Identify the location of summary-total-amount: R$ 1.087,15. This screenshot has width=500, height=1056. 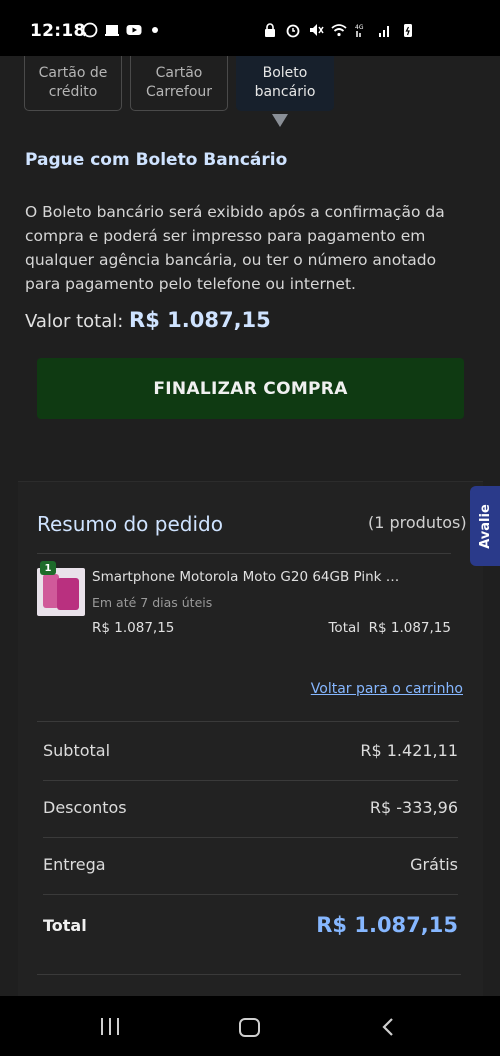
(387, 925).